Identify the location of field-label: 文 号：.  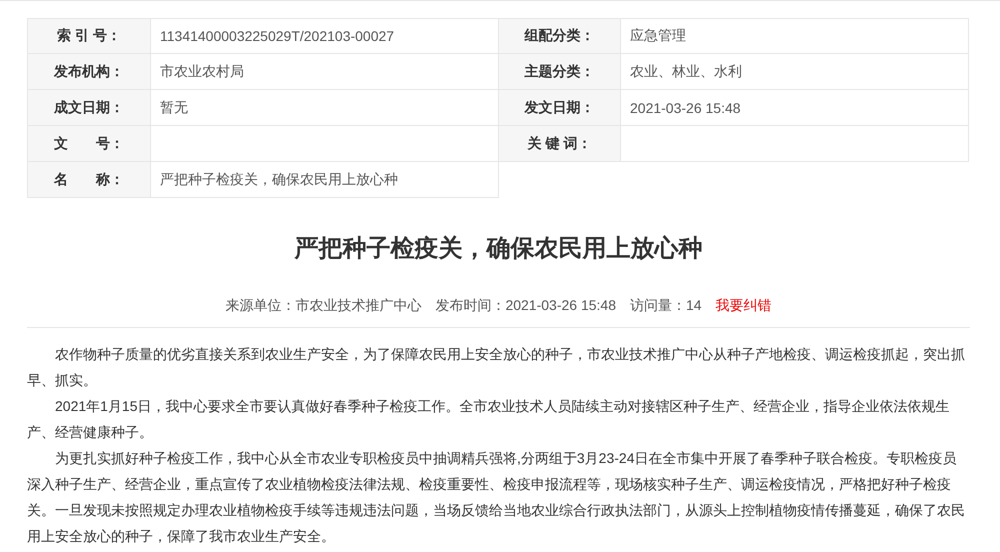
(89, 144).